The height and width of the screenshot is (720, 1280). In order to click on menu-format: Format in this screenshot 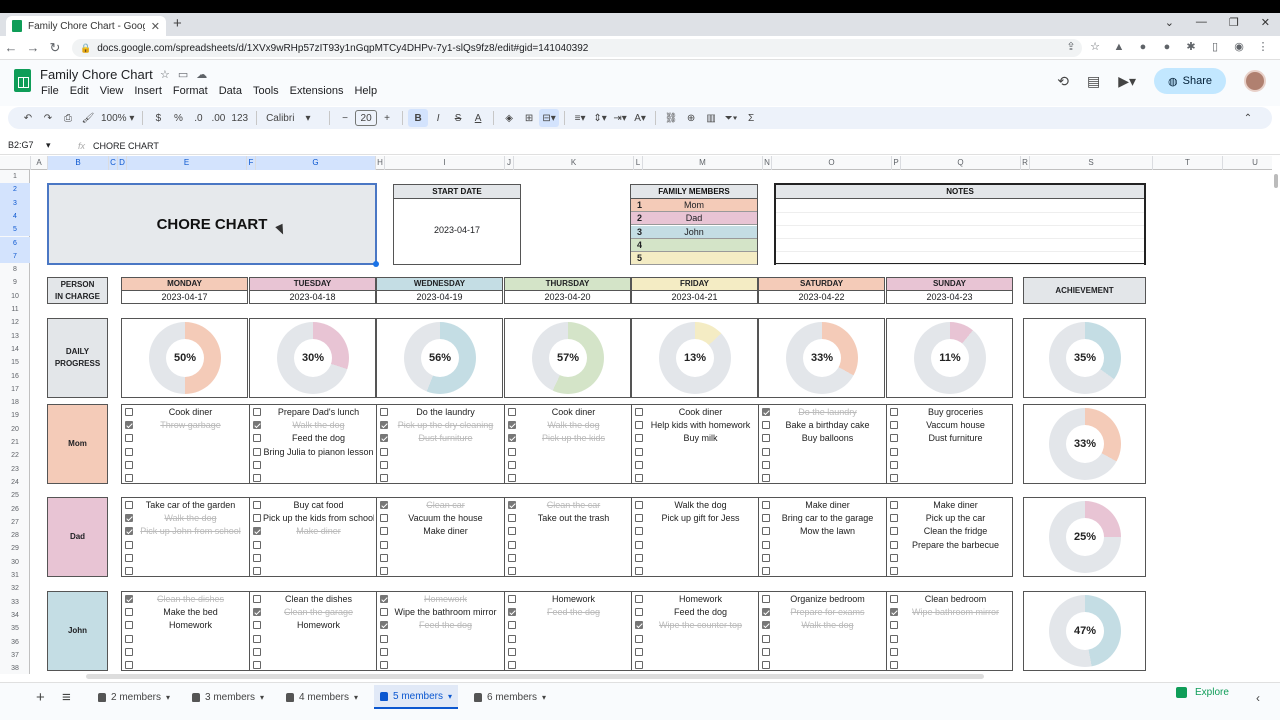, I will do `click(190, 91)`.